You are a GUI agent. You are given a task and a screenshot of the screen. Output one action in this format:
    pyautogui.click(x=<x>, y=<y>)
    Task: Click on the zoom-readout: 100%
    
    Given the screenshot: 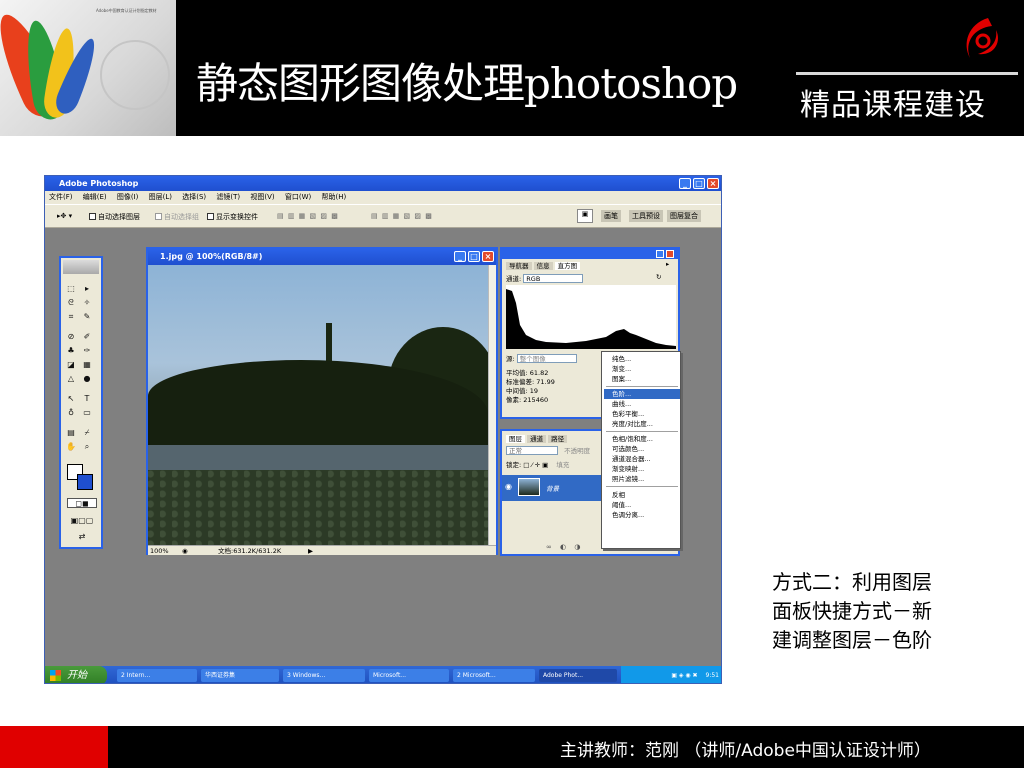 What is the action you would take?
    pyautogui.click(x=159, y=551)
    